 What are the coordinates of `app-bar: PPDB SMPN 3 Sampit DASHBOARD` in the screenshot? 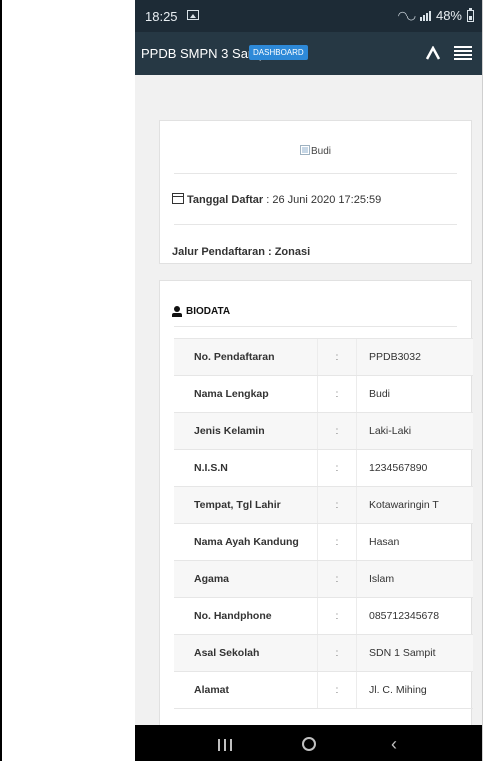 It's located at (308, 53).